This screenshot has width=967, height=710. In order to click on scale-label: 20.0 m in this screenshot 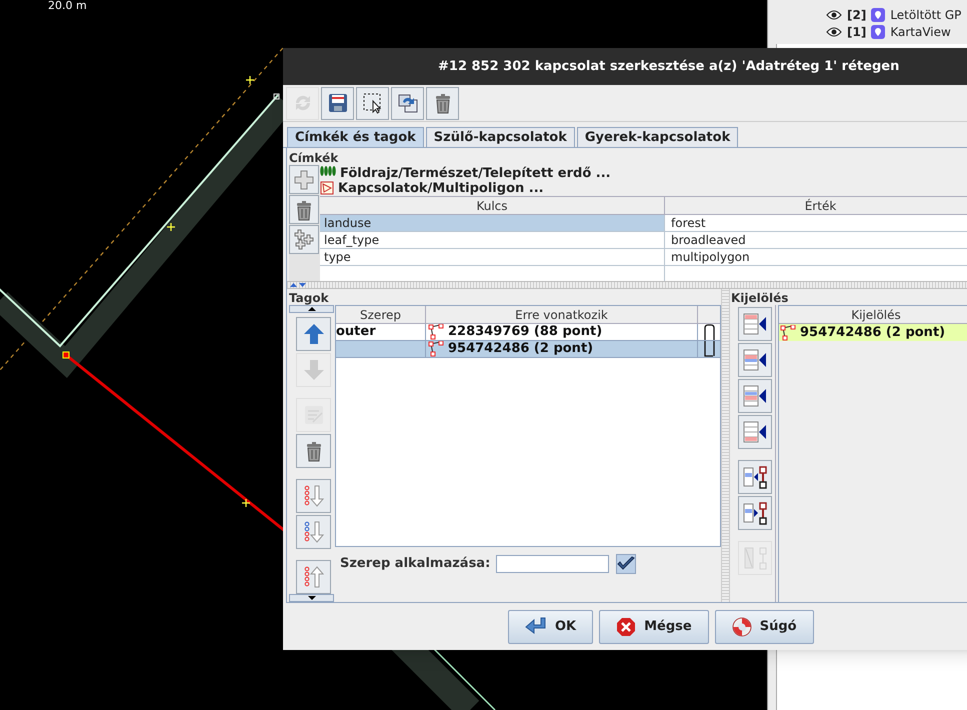, I will do `click(67, 6)`.